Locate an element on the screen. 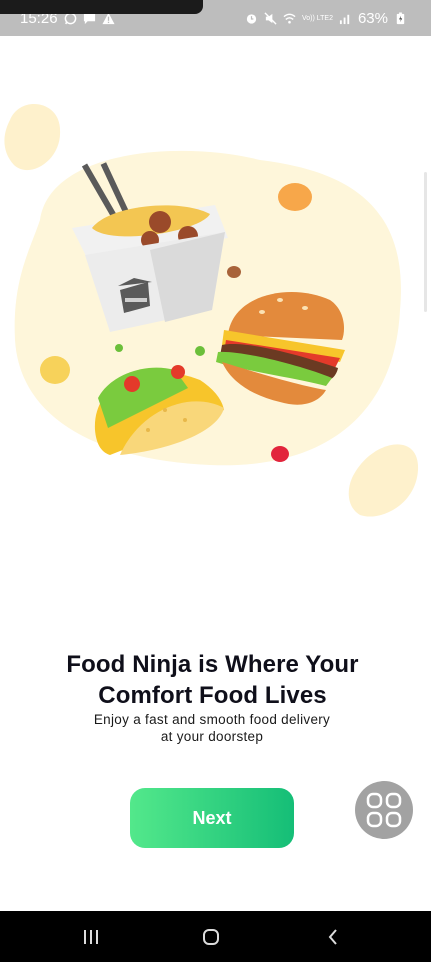  red-dot is located at coordinates (280, 454).